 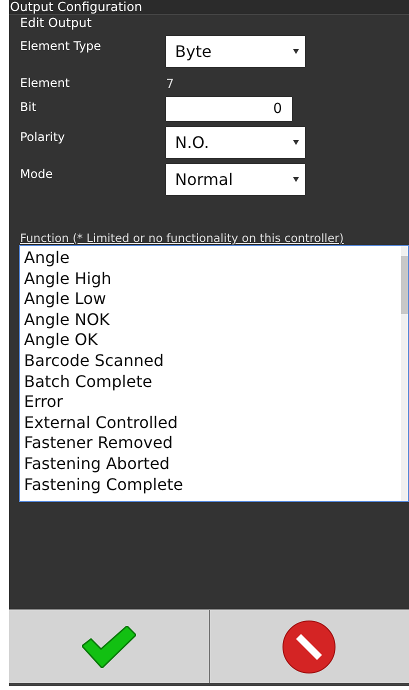 What do you see at coordinates (182, 238) in the screenshot?
I see `list-label: Function (* Limited or no functionality on this controller)` at bounding box center [182, 238].